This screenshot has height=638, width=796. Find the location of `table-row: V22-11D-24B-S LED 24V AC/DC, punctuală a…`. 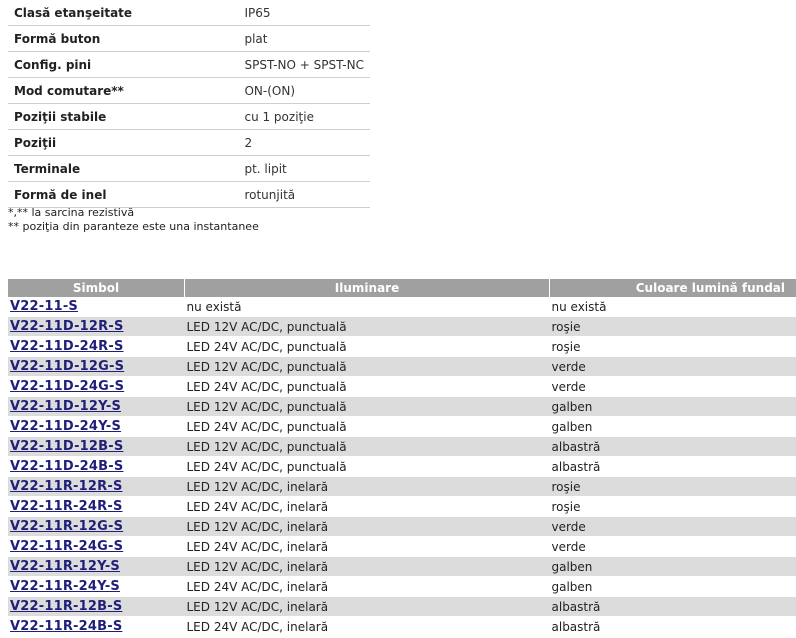

table-row: V22-11D-24B-S LED 24V AC/DC, punctuală a… is located at coordinates (402, 466).